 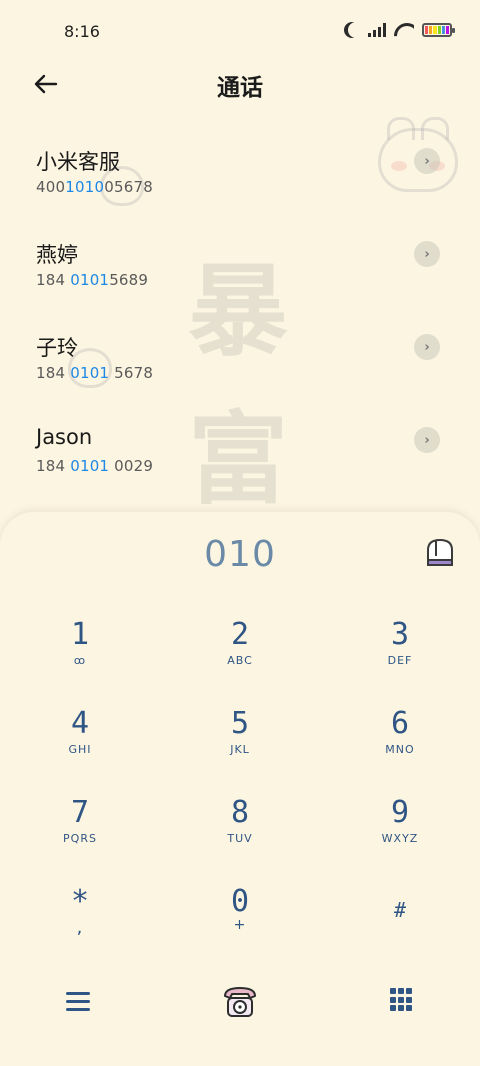 I want to click on battery-icon, so click(x=438, y=30).